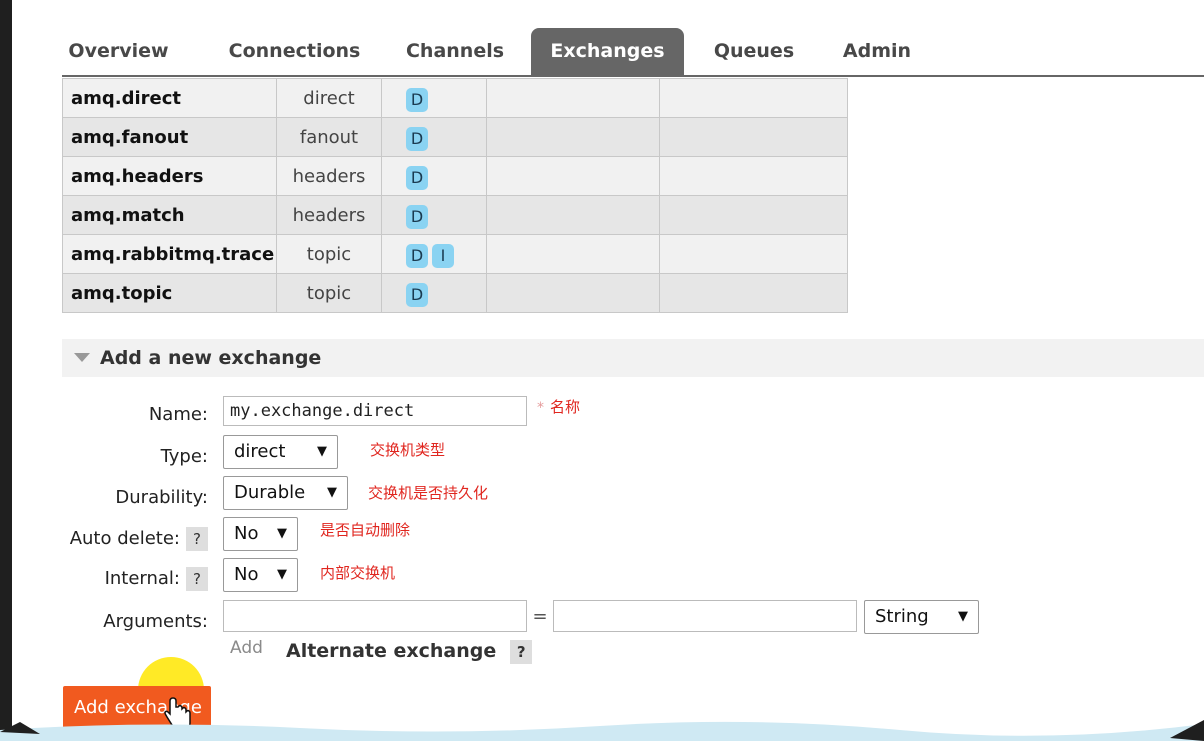 The height and width of the screenshot is (741, 1204). What do you see at coordinates (358, 573) in the screenshot?
I see `internal-annotation: 内部交换机` at bounding box center [358, 573].